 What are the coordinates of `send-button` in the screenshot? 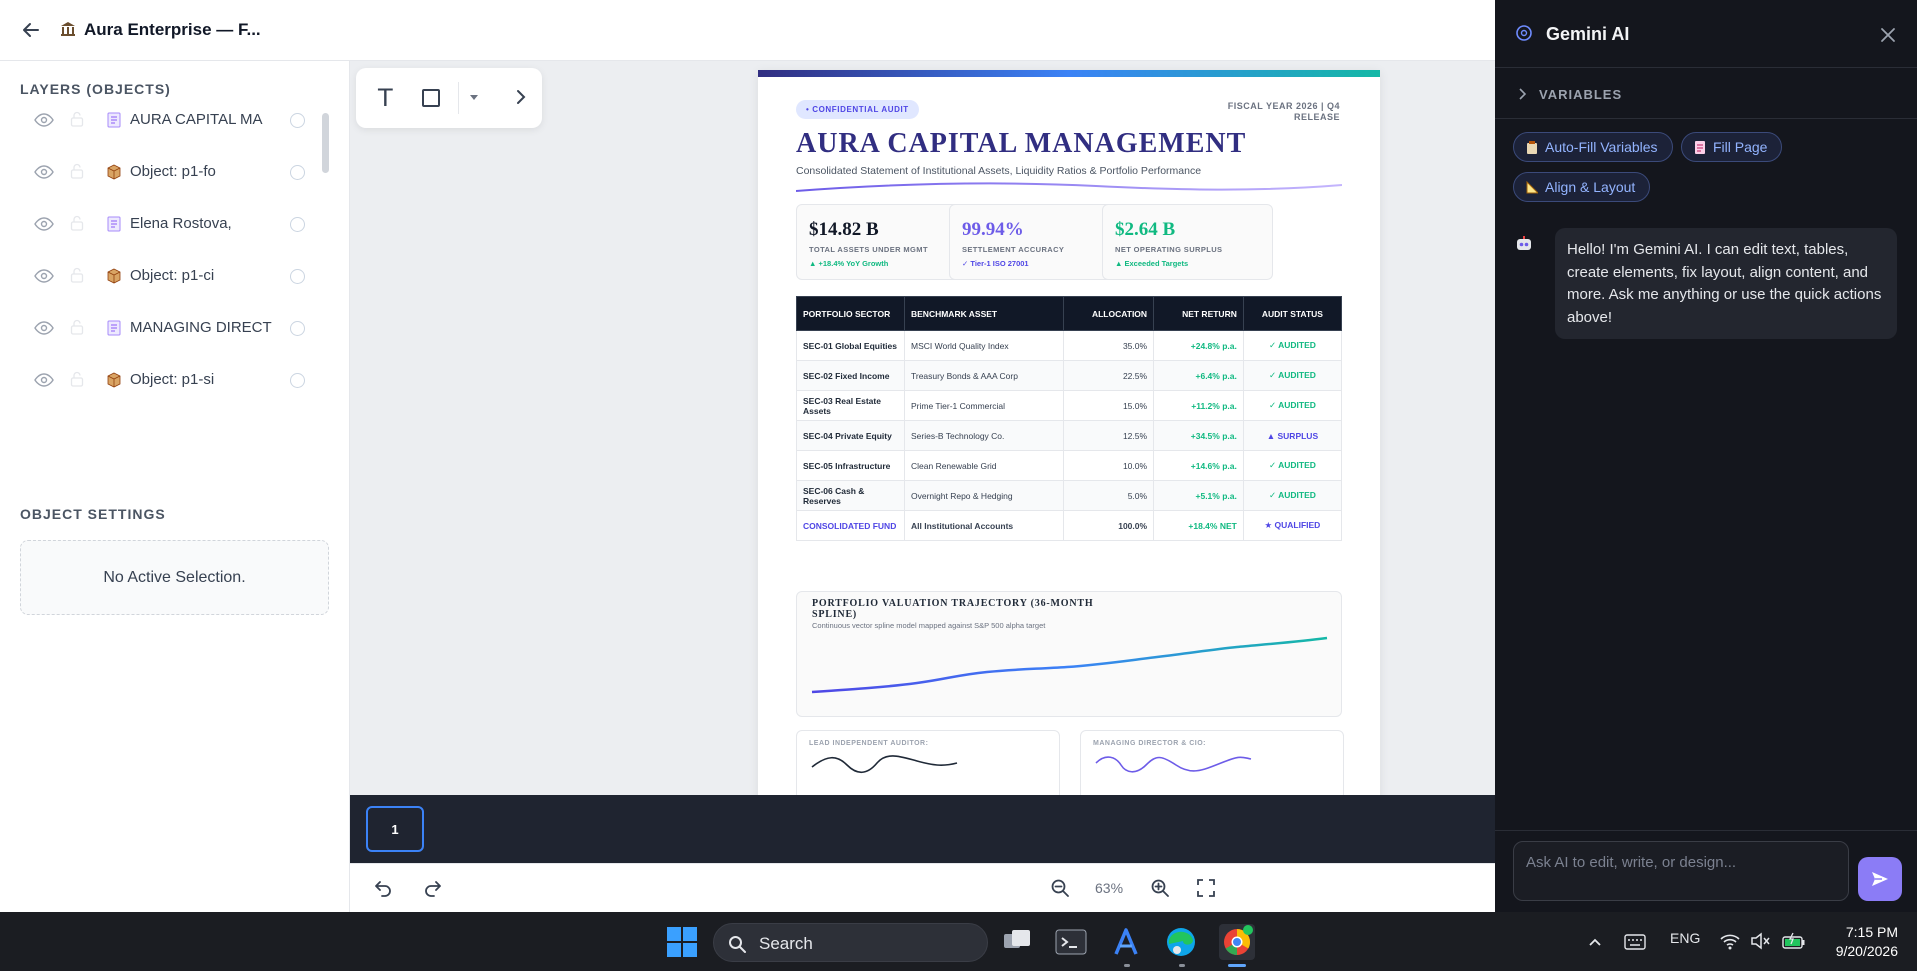 It's located at (1880, 879).